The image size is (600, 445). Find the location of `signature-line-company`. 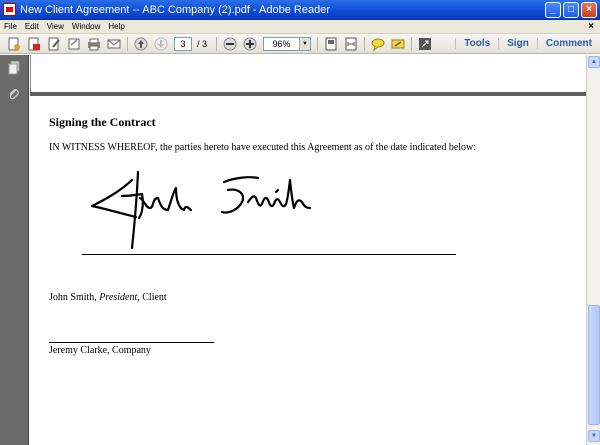

signature-line-company is located at coordinates (131, 342).